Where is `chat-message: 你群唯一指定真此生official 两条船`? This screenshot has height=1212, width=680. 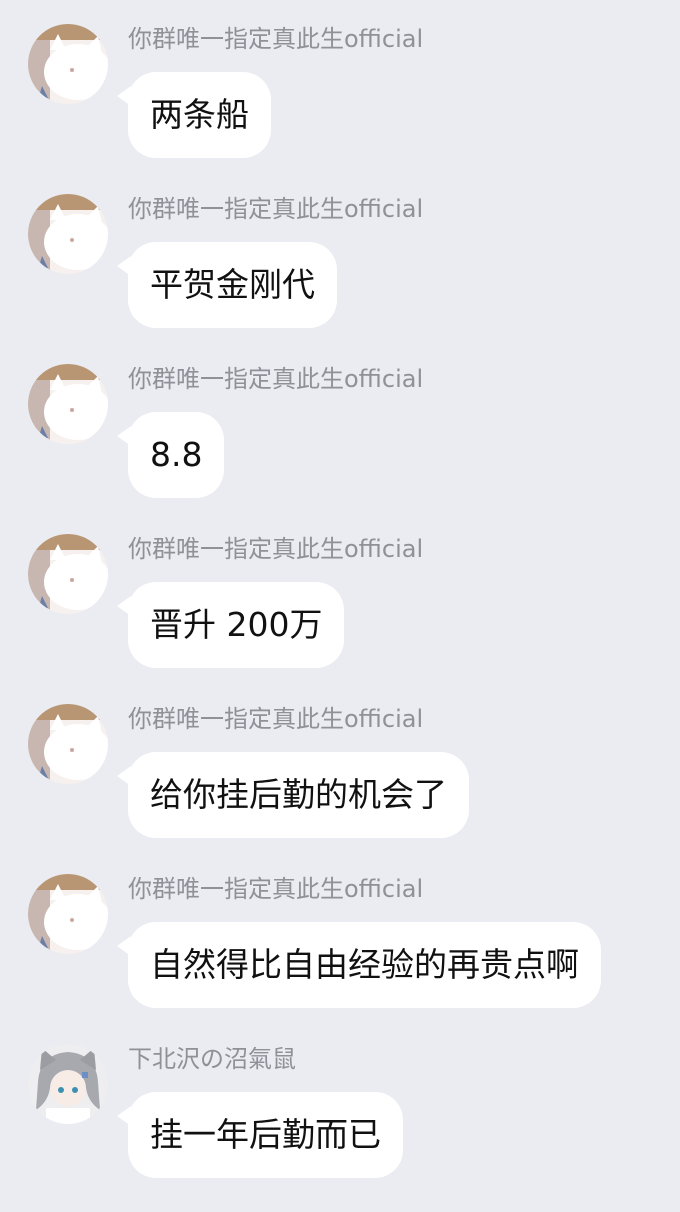
chat-message: 你群唯一指定真此生official 两条船 is located at coordinates (340, 85).